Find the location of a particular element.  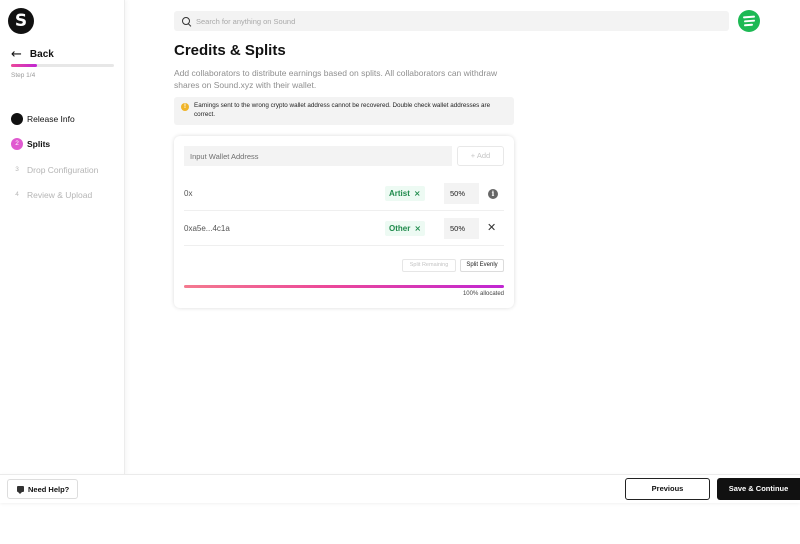

step-label-release-info: Release Info is located at coordinates (51, 119).